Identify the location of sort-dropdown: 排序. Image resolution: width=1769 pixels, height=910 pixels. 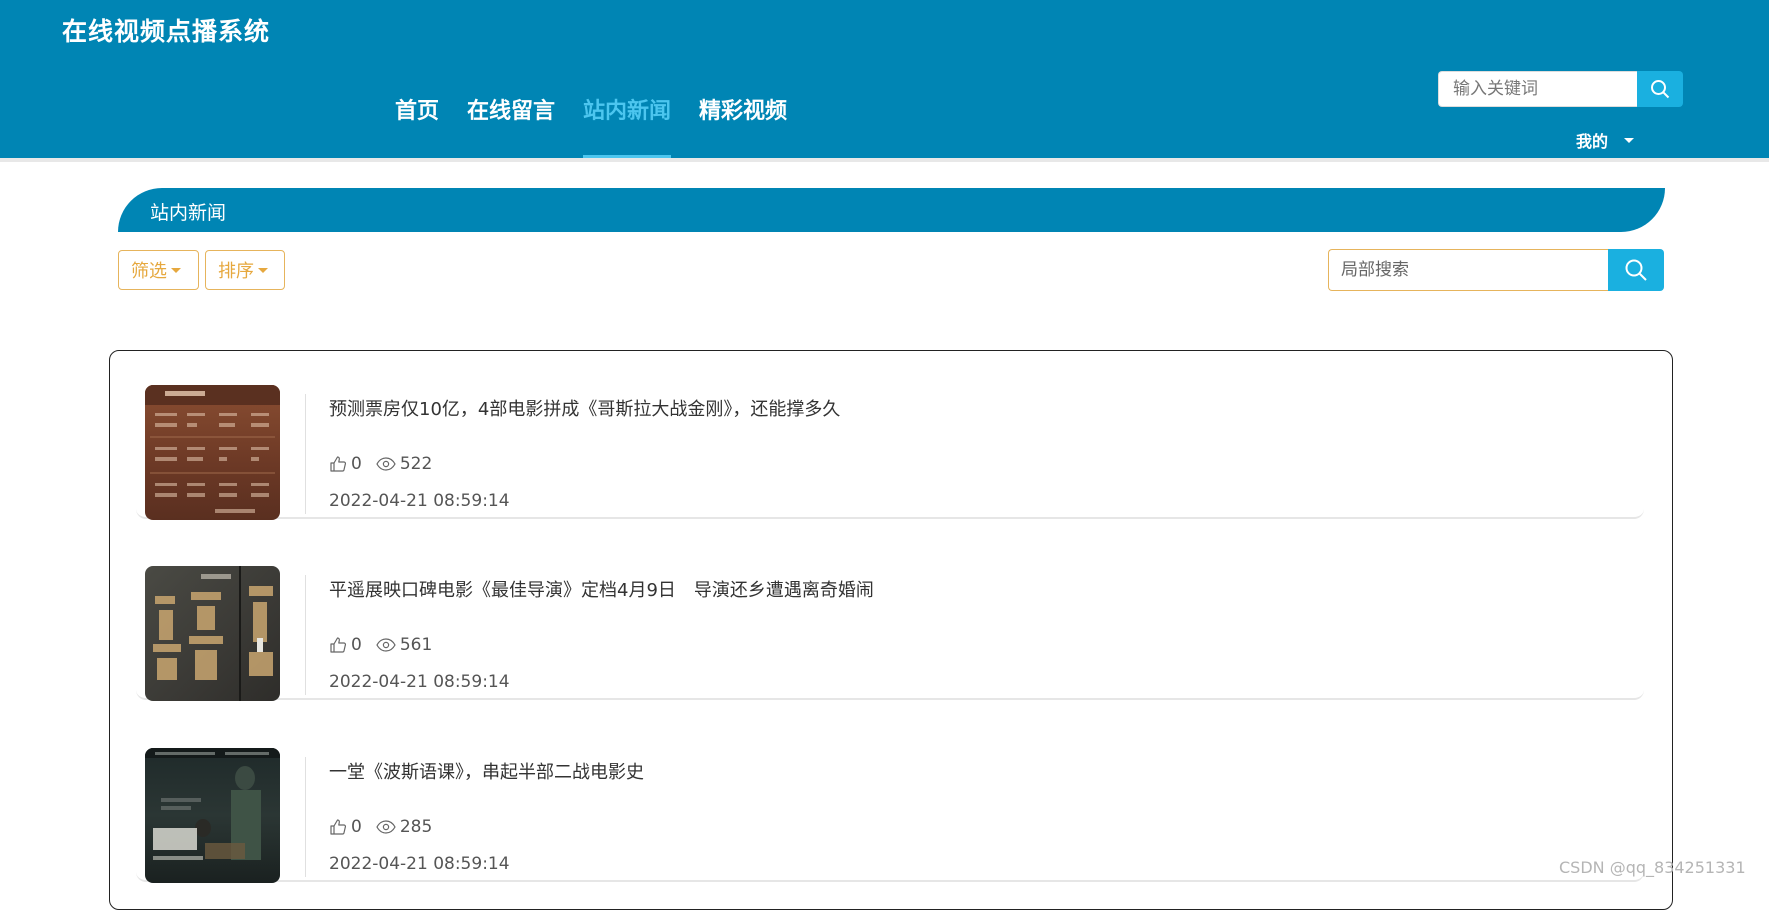
(245, 270).